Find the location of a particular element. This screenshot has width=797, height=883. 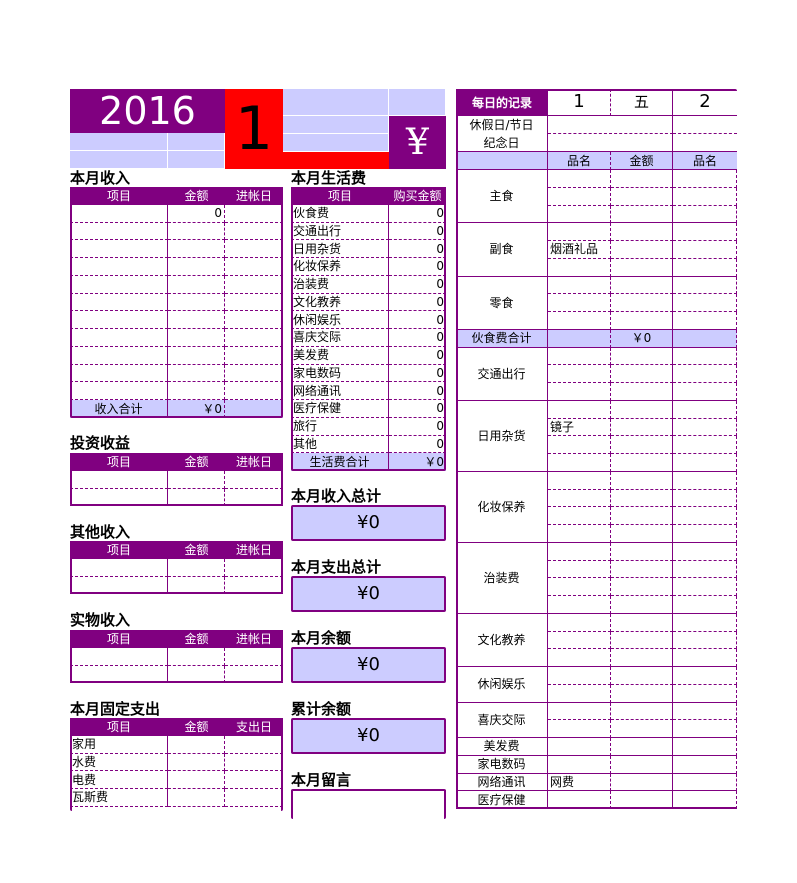

table-cell: 水费 is located at coordinates (119, 762).